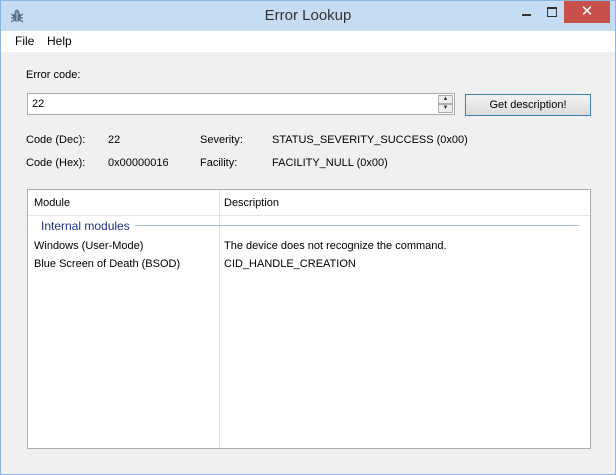 The image size is (616, 475). Describe the element at coordinates (219, 319) in the screenshot. I see `column-separator` at that location.